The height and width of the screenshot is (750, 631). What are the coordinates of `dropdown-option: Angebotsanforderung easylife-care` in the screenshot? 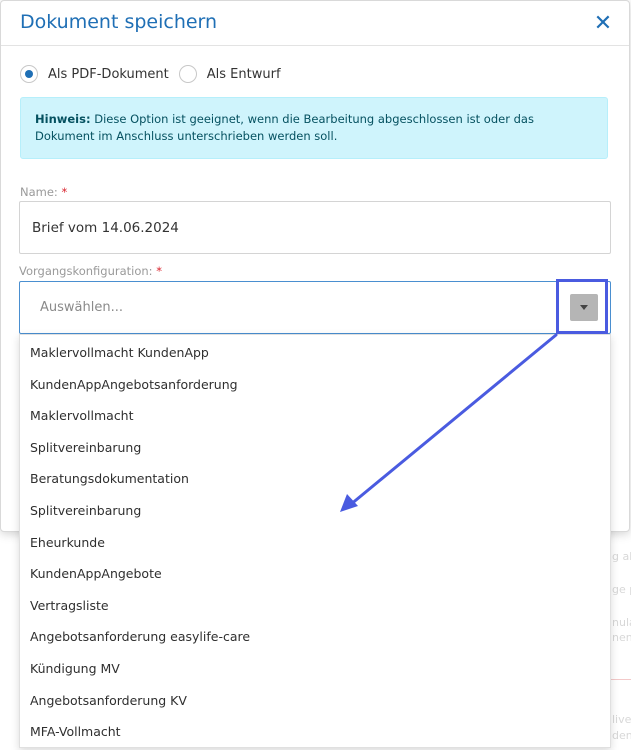 It's located at (315, 637).